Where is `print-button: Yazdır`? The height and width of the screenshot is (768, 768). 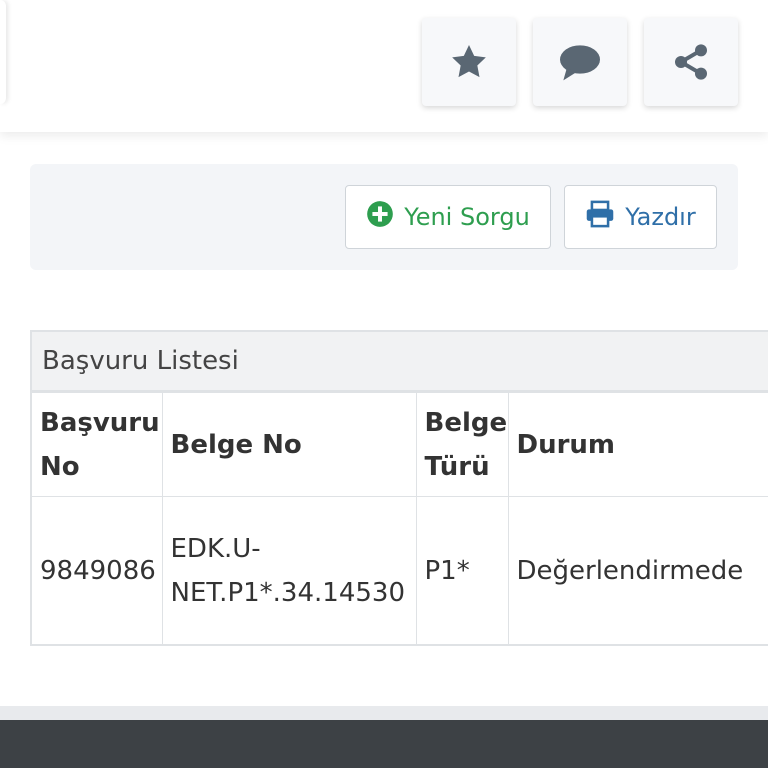
print-button: Yazdır is located at coordinates (640, 217).